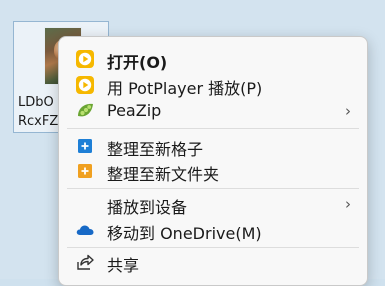  What do you see at coordinates (213, 111) in the screenshot?
I see `menu-item-peazip: PeaZip ›` at bounding box center [213, 111].